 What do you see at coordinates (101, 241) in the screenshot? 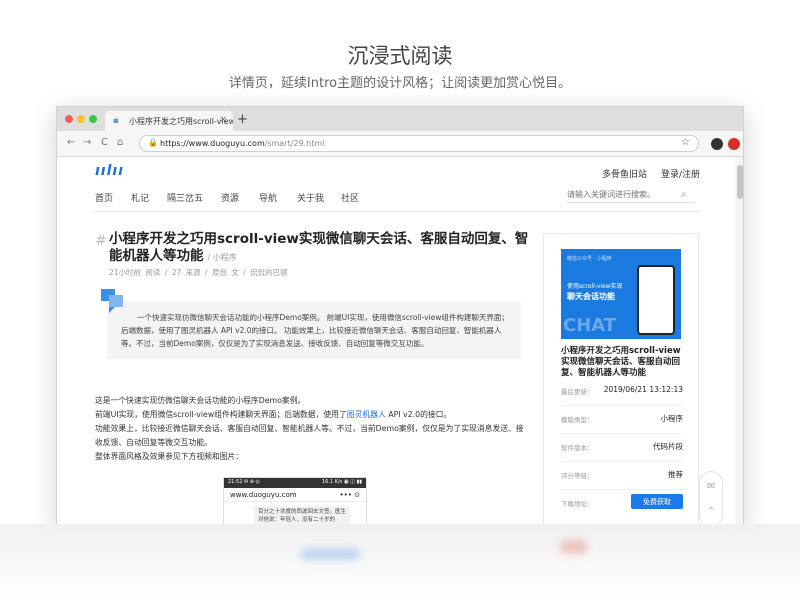
I see `title-hash: #` at bounding box center [101, 241].